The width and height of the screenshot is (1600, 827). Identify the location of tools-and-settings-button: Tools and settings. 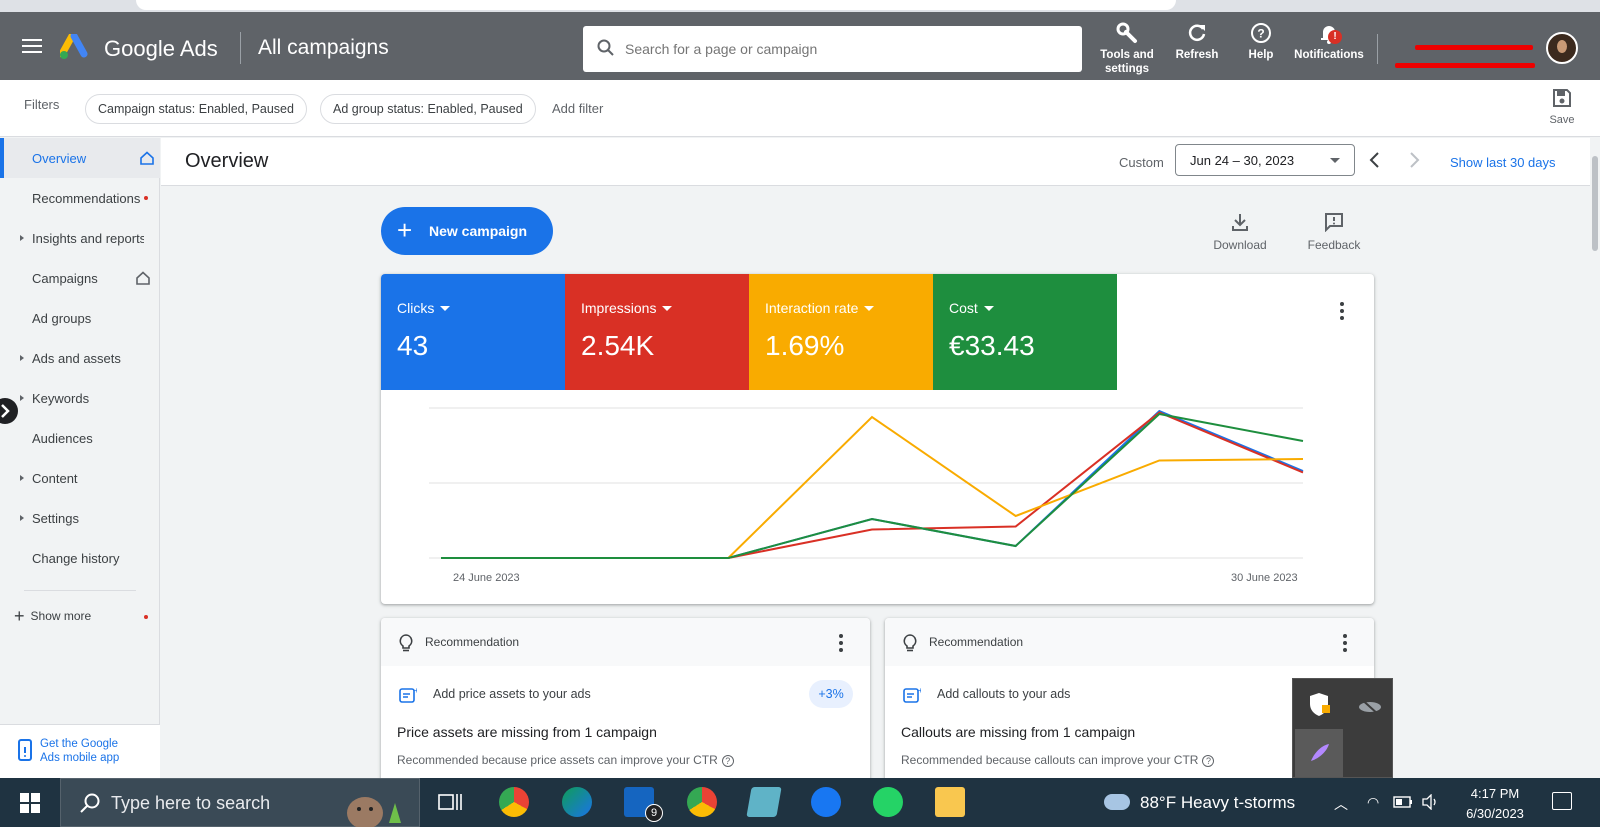
(1127, 49).